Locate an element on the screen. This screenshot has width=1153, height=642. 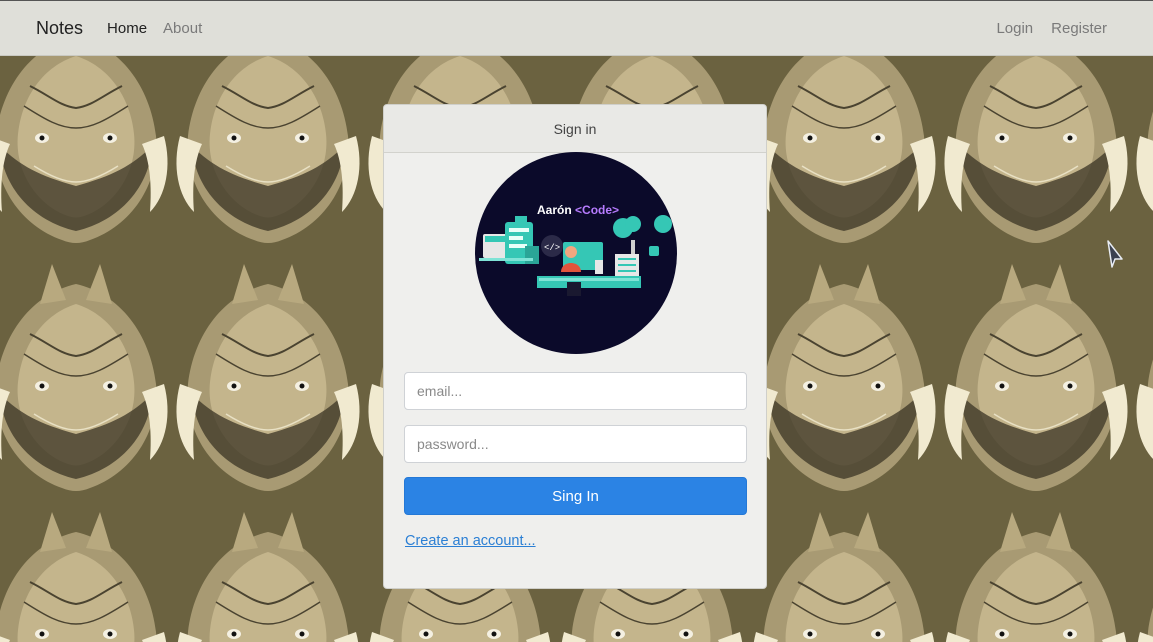
nav-link-register: Register is located at coordinates (1079, 28).